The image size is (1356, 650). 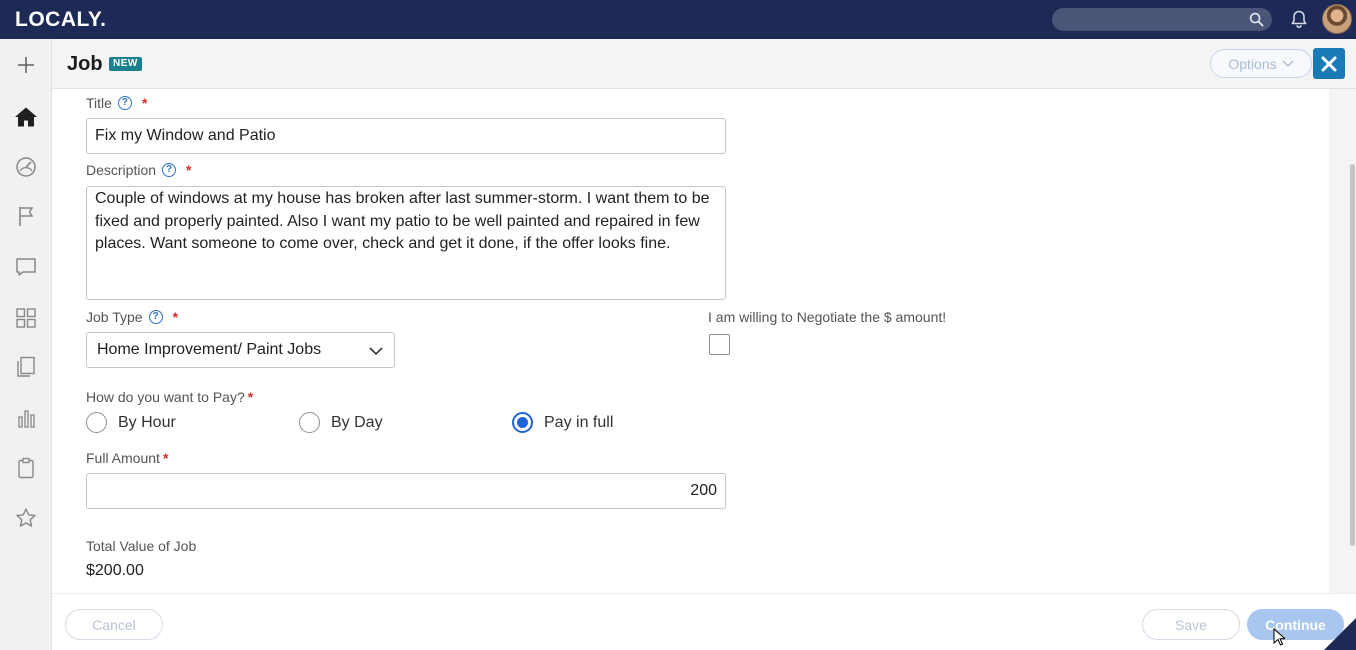 I want to click on top-navigation-bar: LOCALY., so click(x=678, y=19).